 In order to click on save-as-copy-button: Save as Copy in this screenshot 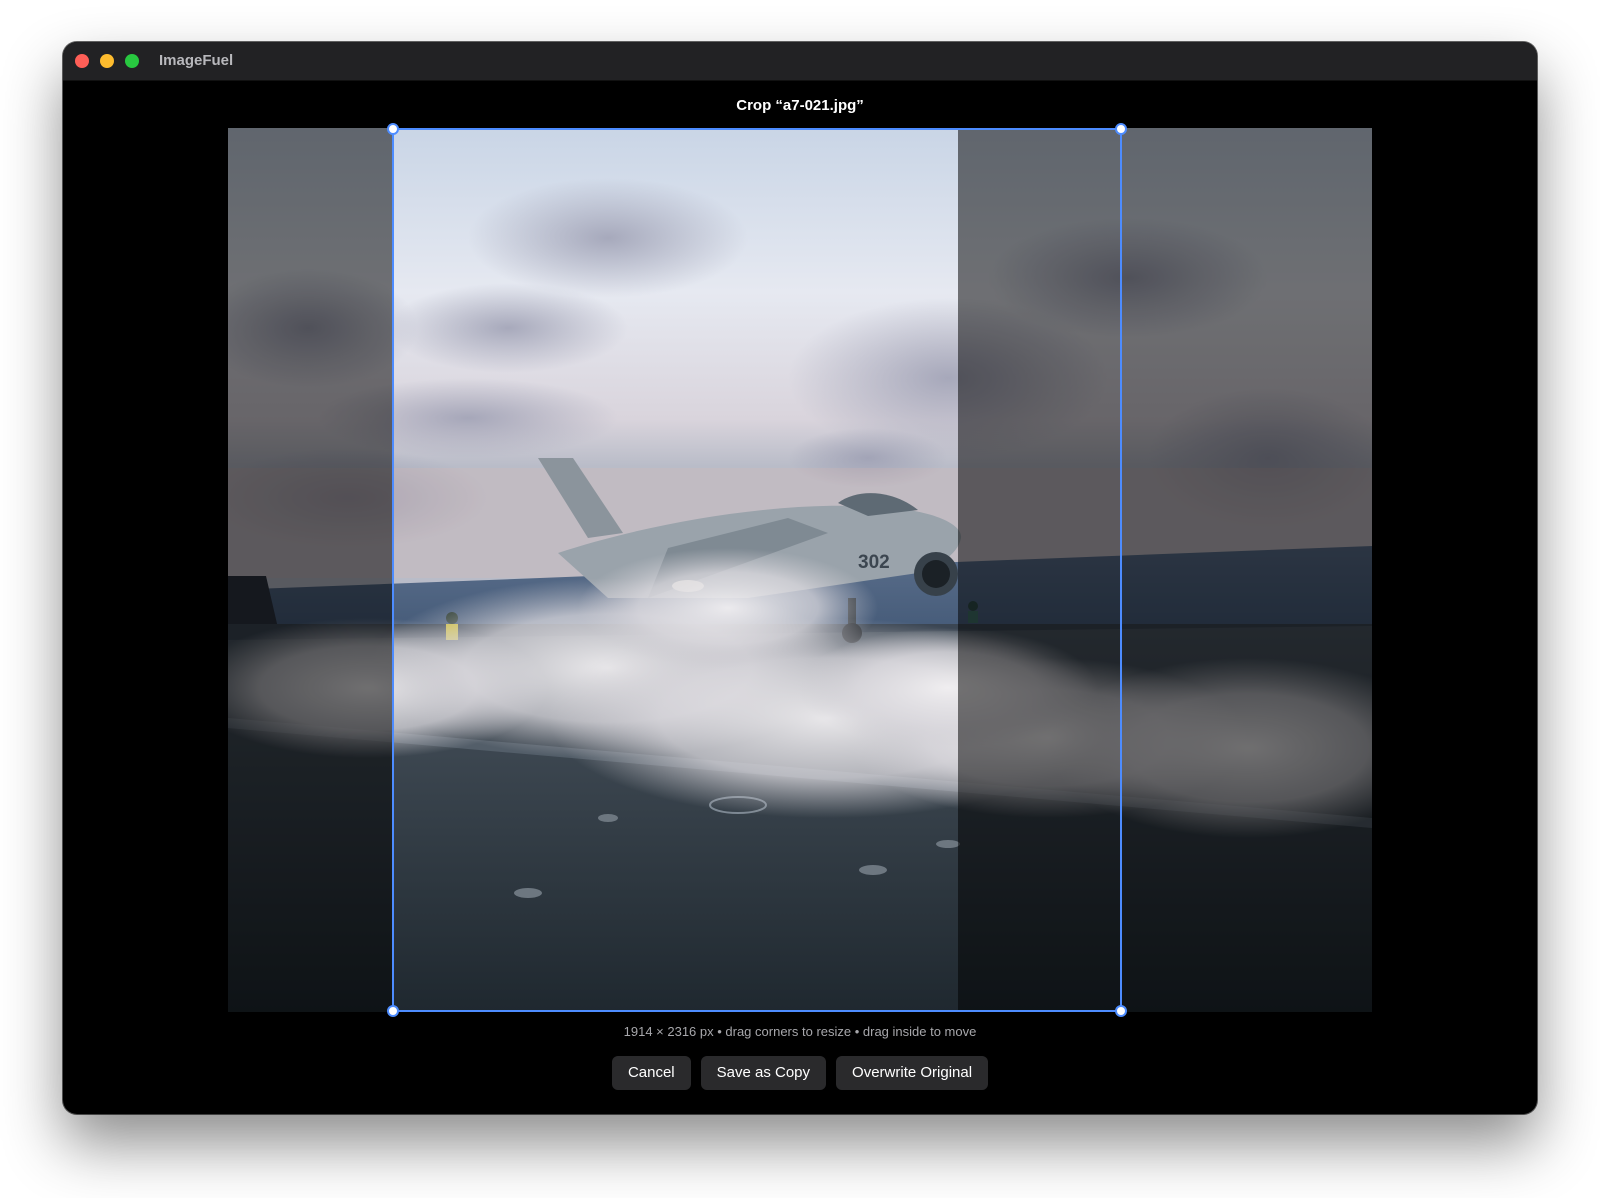, I will do `click(763, 1073)`.